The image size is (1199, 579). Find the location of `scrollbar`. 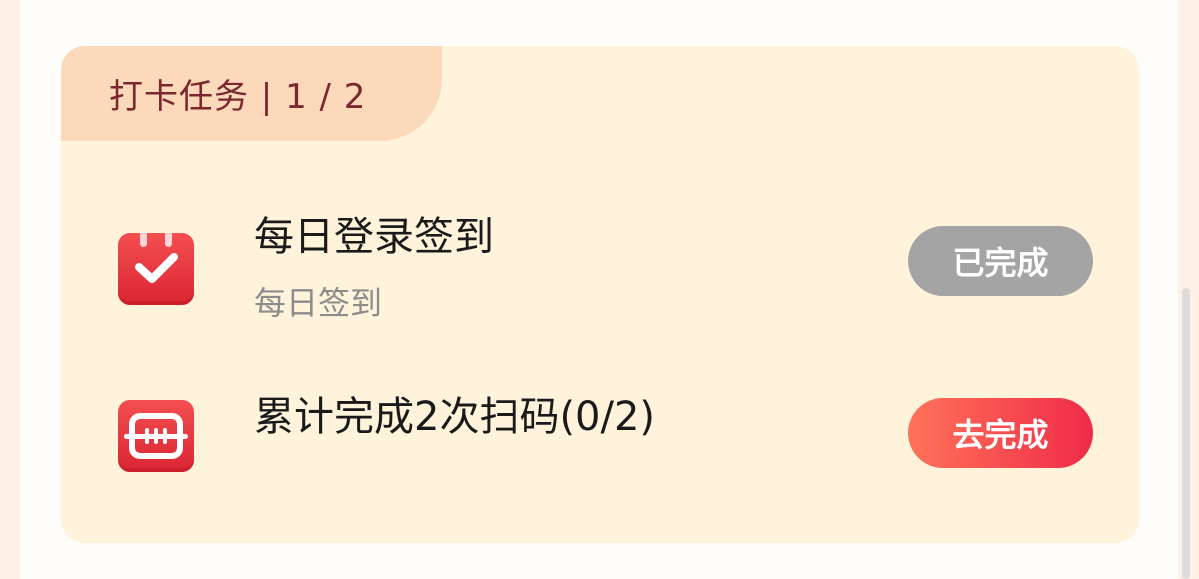

scrollbar is located at coordinates (1186, 433).